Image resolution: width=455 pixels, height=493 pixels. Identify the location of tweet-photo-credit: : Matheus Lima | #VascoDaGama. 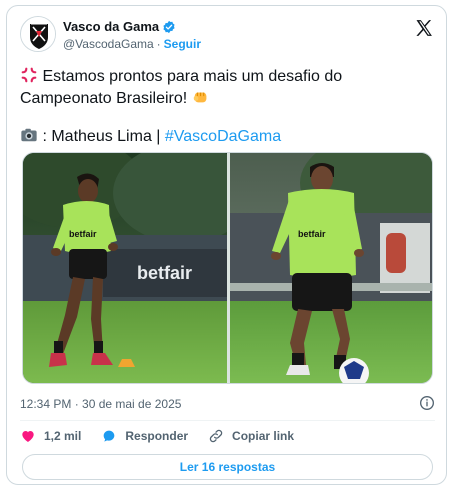
(227, 137).